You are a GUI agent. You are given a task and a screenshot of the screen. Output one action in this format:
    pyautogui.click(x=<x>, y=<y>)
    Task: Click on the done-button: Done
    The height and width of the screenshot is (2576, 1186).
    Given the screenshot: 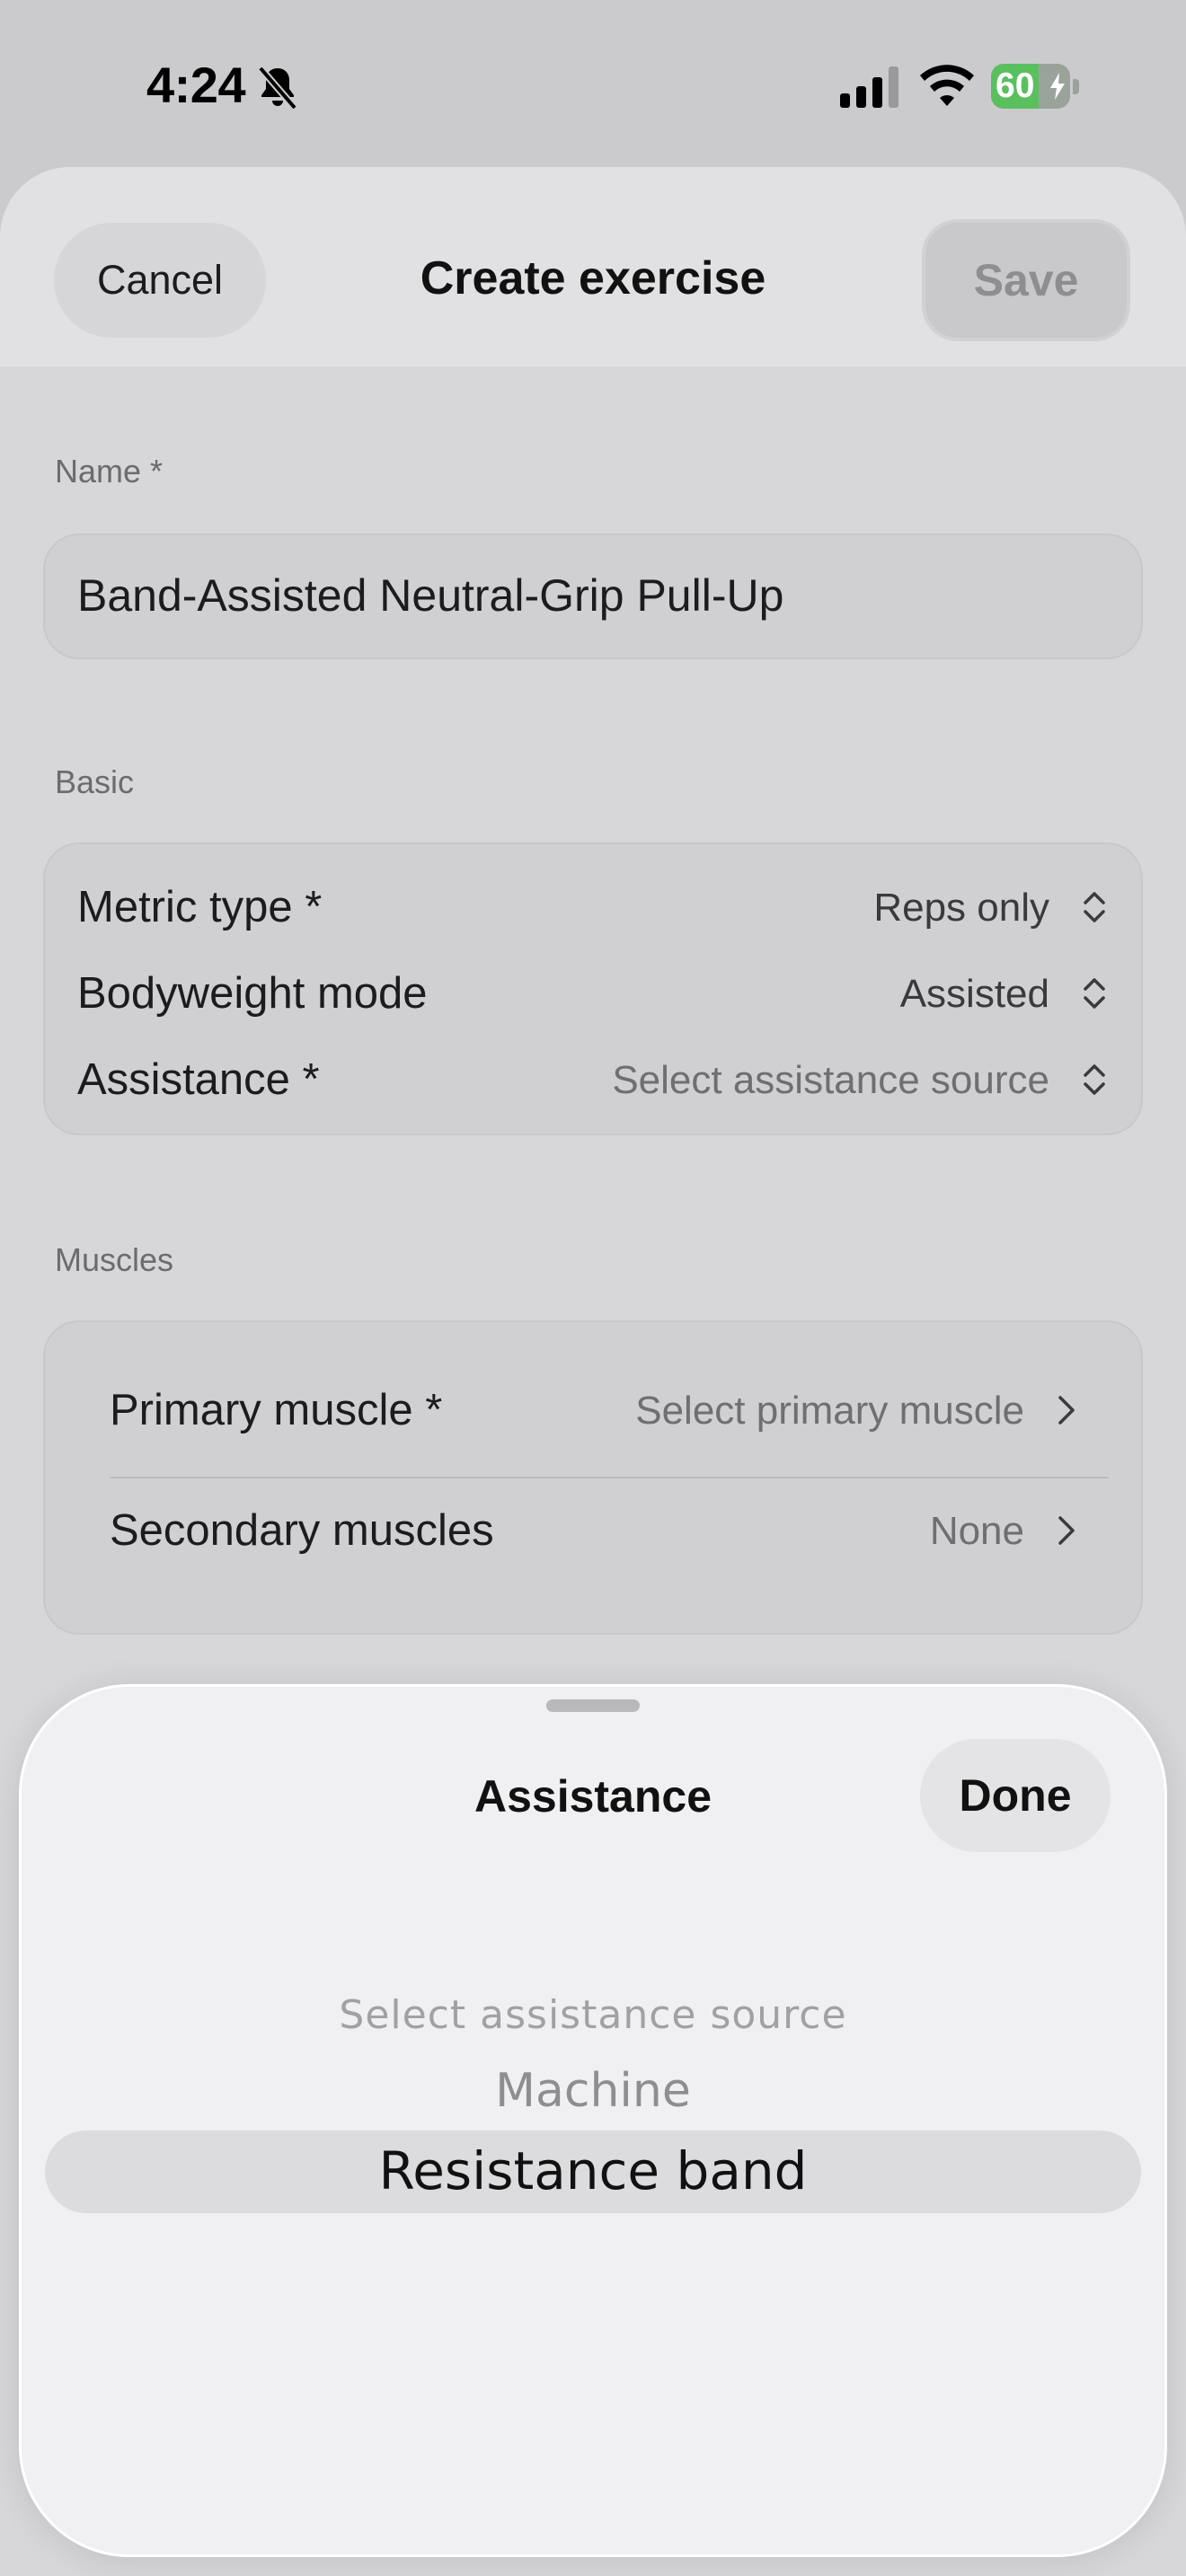 What is the action you would take?
    pyautogui.click(x=1015, y=1795)
    